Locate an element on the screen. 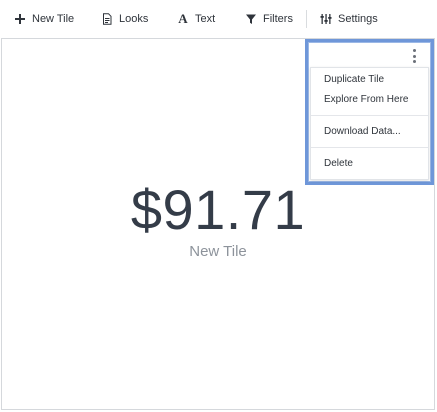  settings-label: Settings is located at coordinates (358, 19).